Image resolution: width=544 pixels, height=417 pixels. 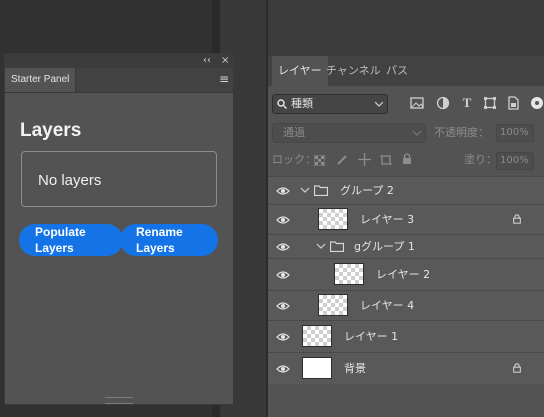 What do you see at coordinates (467, 103) in the screenshot?
I see `type-filter-icon: T` at bounding box center [467, 103].